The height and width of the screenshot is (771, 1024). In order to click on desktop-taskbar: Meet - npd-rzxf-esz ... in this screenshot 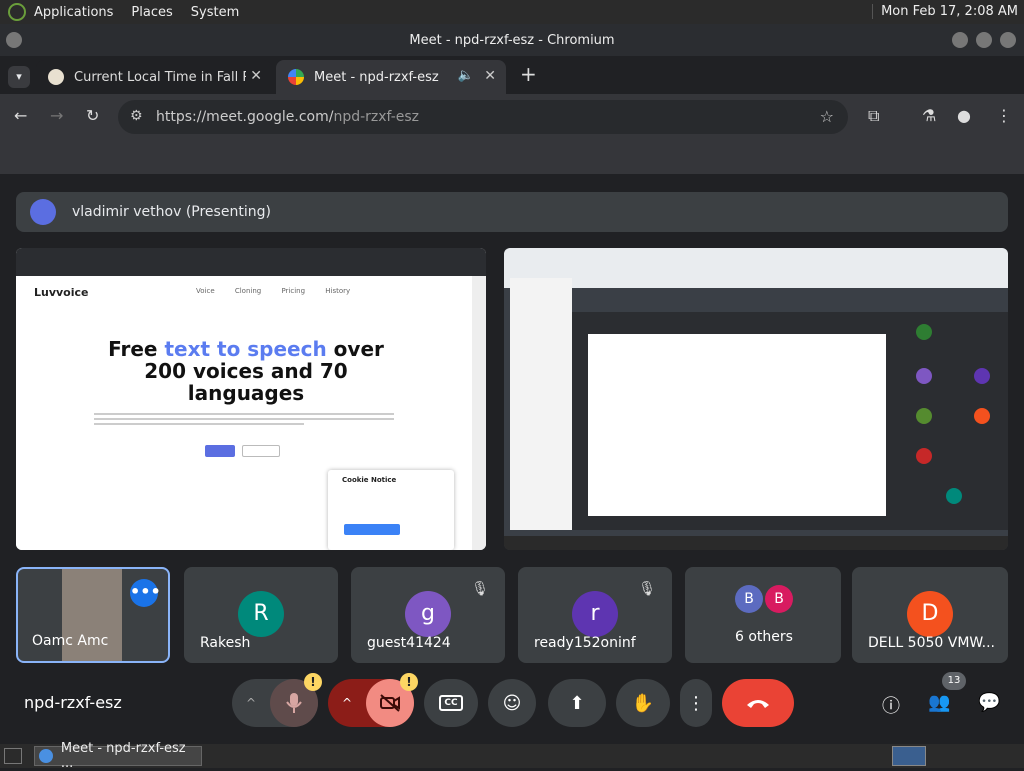, I will do `click(512, 756)`.